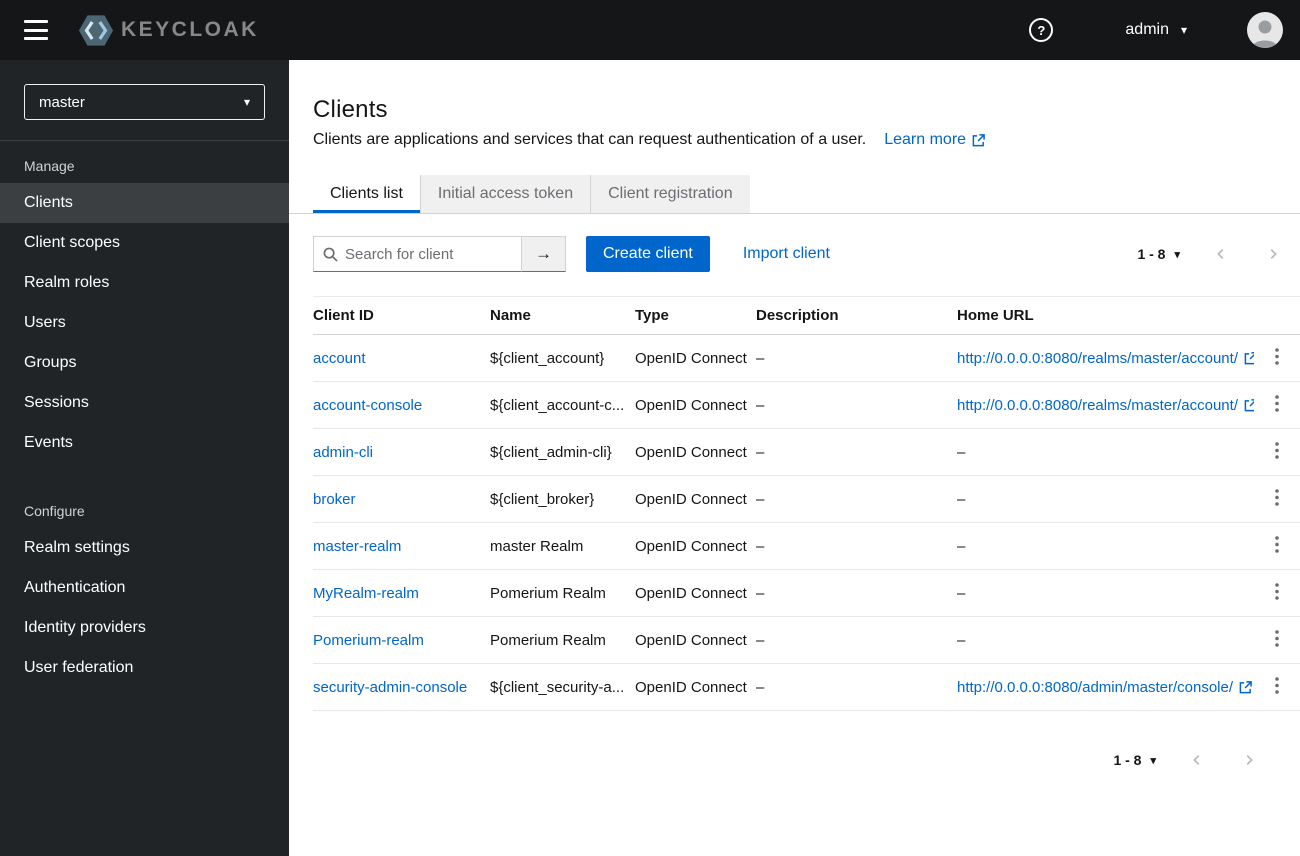  I want to click on client-id-link: security-admin-console, so click(390, 687).